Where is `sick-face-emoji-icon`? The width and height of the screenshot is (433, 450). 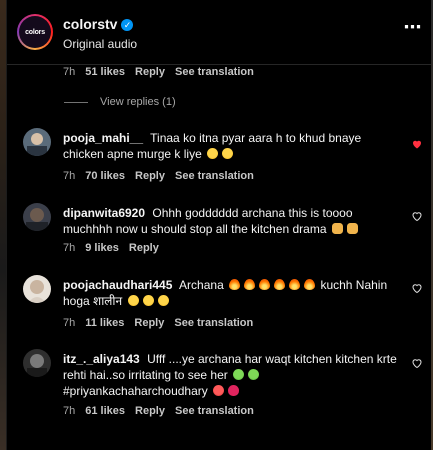
sick-face-emoji-icon is located at coordinates (254, 374).